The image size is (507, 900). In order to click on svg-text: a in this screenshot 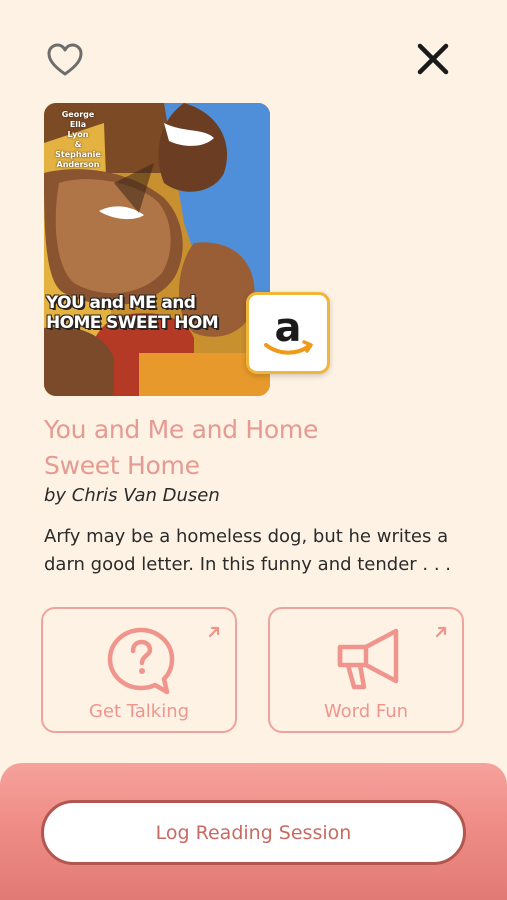, I will do `click(288, 328)`.